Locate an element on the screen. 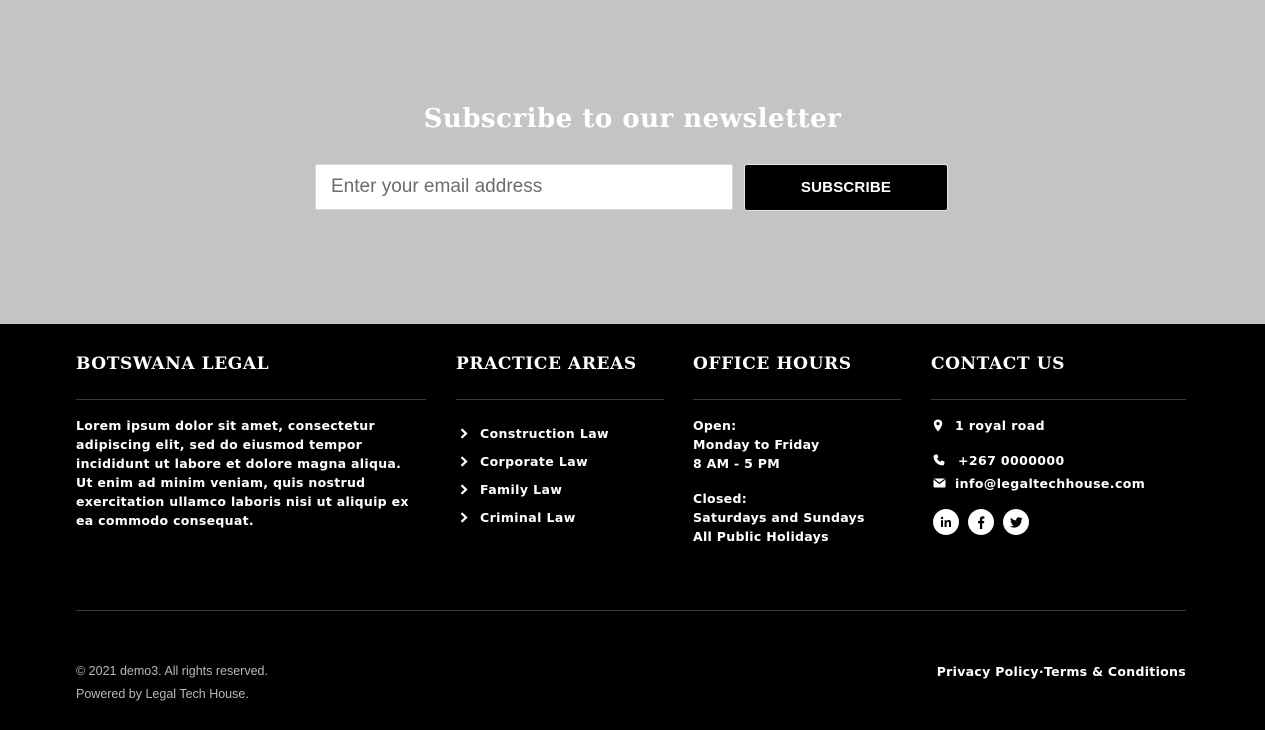  phone-row: +267 0000000 is located at coordinates (998, 460).